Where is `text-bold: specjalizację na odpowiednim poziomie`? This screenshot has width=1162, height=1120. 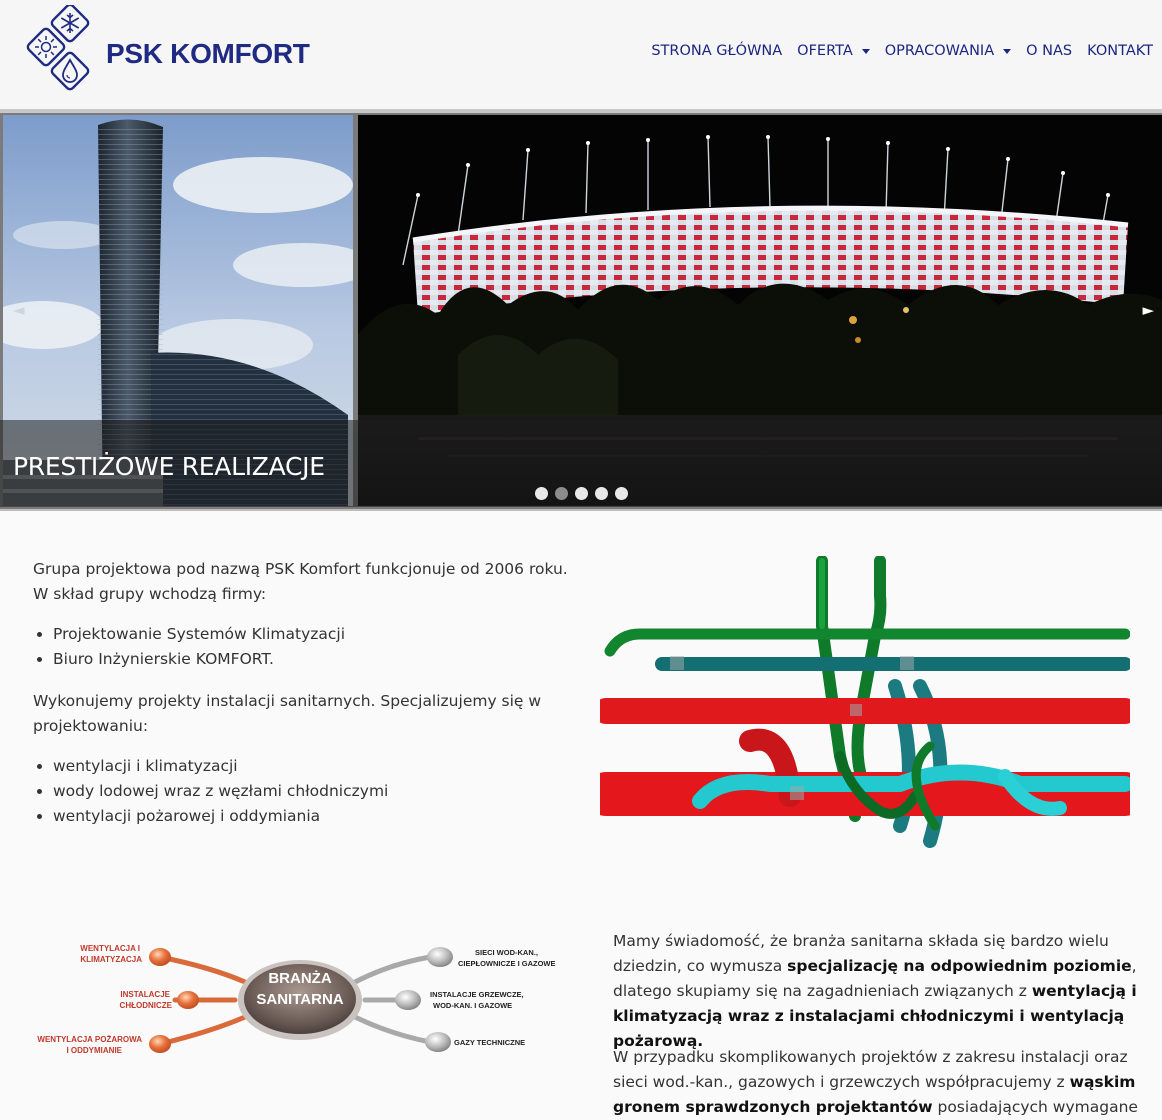
text-bold: specjalizację na odpowiednim poziomie is located at coordinates (959, 966).